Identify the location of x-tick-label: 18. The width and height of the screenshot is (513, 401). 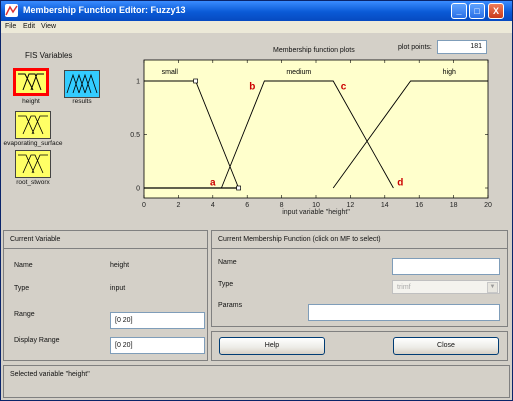
(454, 205).